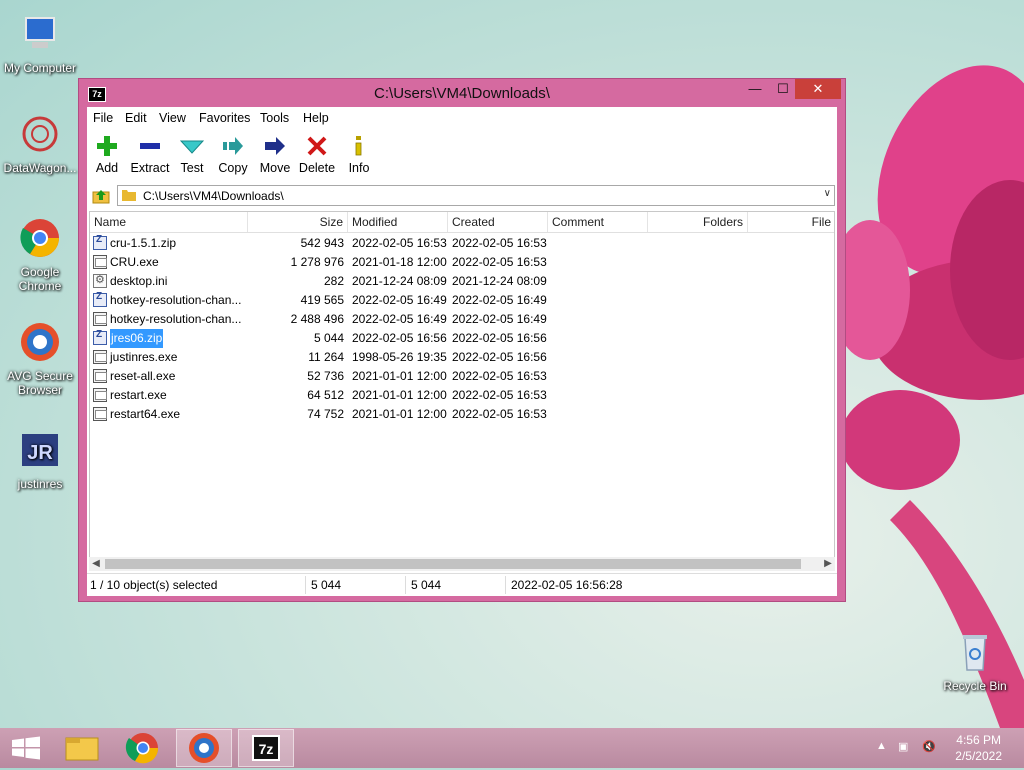 This screenshot has width=1024, height=770. Describe the element at coordinates (499, 300) in the screenshot. I see `file-created-cell: 2022-02-05 16:49` at that location.